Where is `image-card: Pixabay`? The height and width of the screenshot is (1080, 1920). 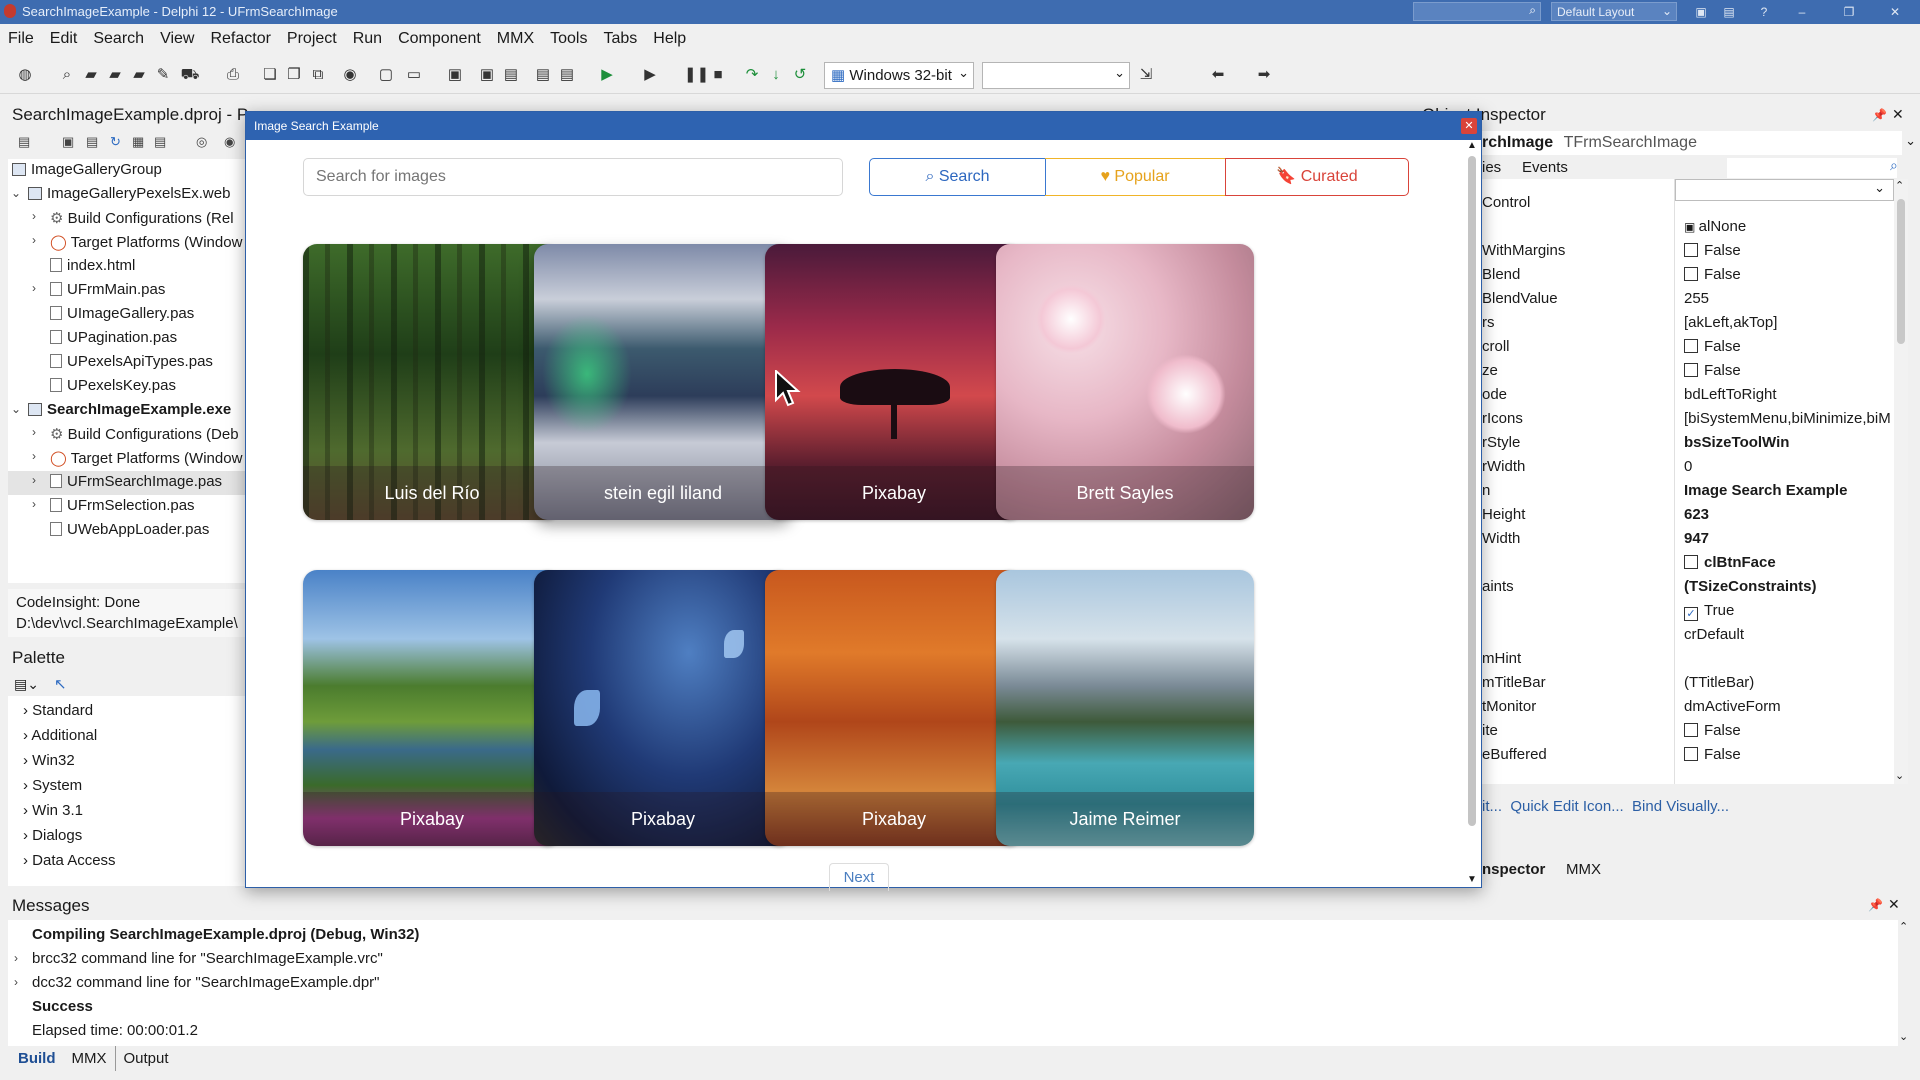
image-card: Pixabay is located at coordinates (432, 708).